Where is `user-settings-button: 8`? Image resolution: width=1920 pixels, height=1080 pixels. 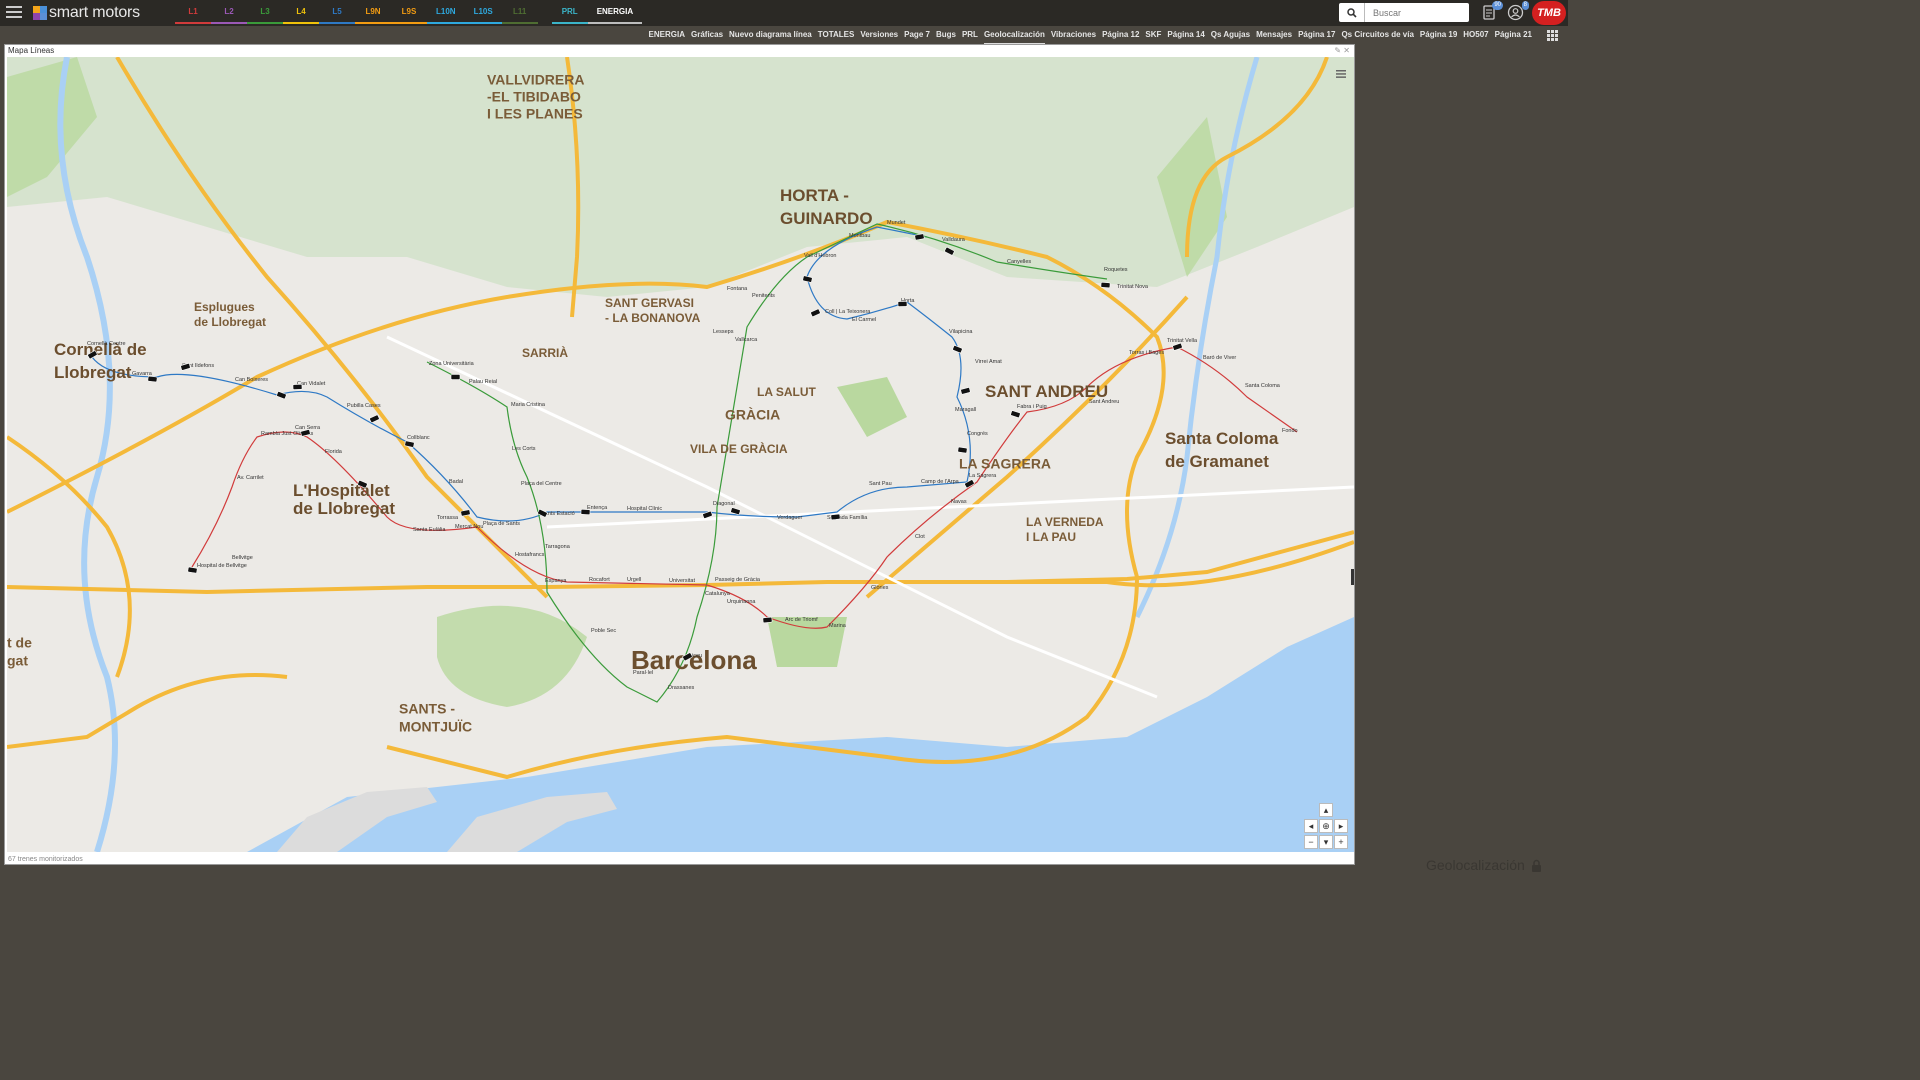 user-settings-button: 8 is located at coordinates (1518, 11).